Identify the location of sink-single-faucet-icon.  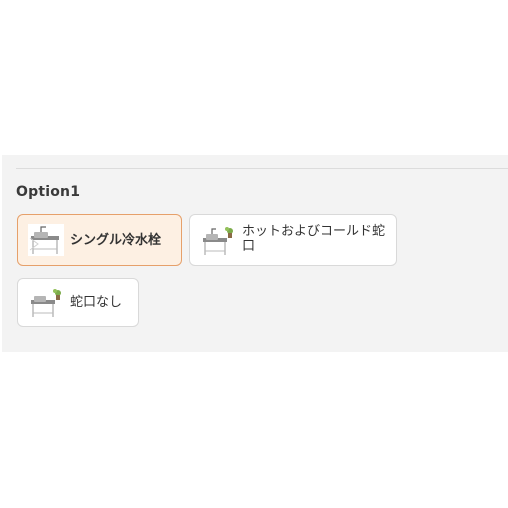
(46, 240).